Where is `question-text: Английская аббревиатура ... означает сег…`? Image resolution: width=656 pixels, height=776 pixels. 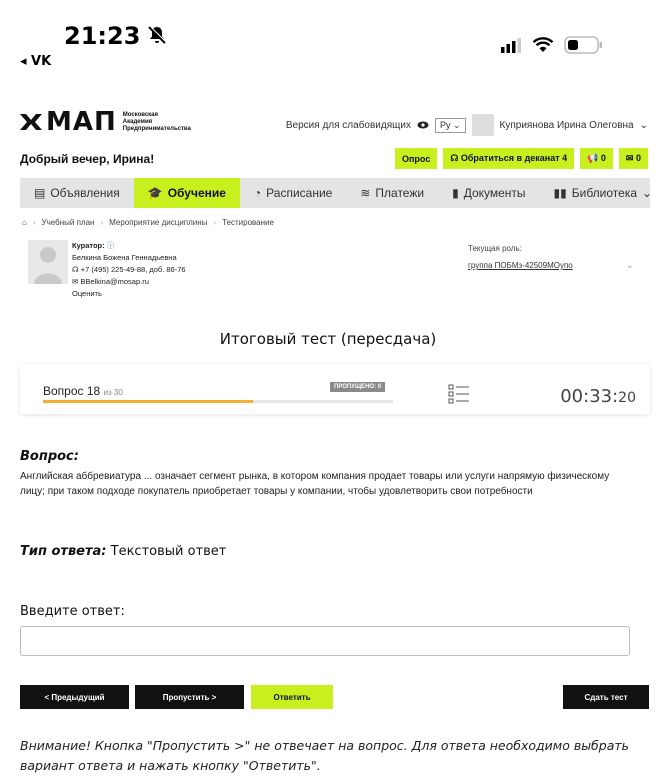 question-text: Английская аббревиатура ... означает сег… is located at coordinates (315, 484).